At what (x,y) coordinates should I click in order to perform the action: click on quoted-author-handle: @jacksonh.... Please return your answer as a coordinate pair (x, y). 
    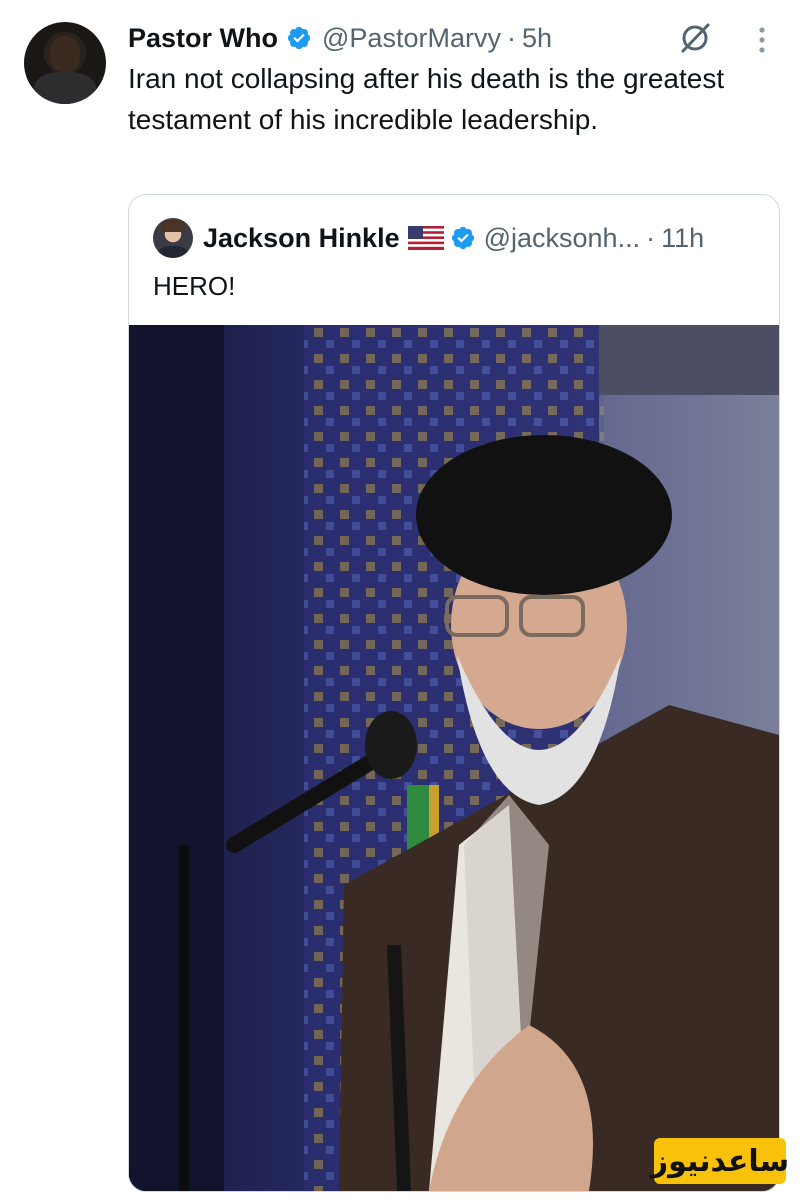
    Looking at the image, I should click on (562, 238).